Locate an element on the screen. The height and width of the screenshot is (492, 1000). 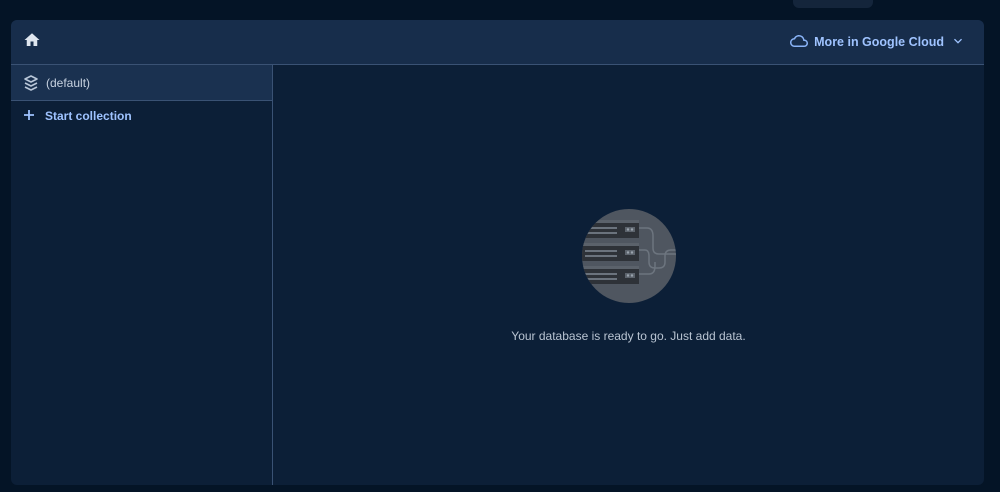
home-icon is located at coordinates (32, 42).